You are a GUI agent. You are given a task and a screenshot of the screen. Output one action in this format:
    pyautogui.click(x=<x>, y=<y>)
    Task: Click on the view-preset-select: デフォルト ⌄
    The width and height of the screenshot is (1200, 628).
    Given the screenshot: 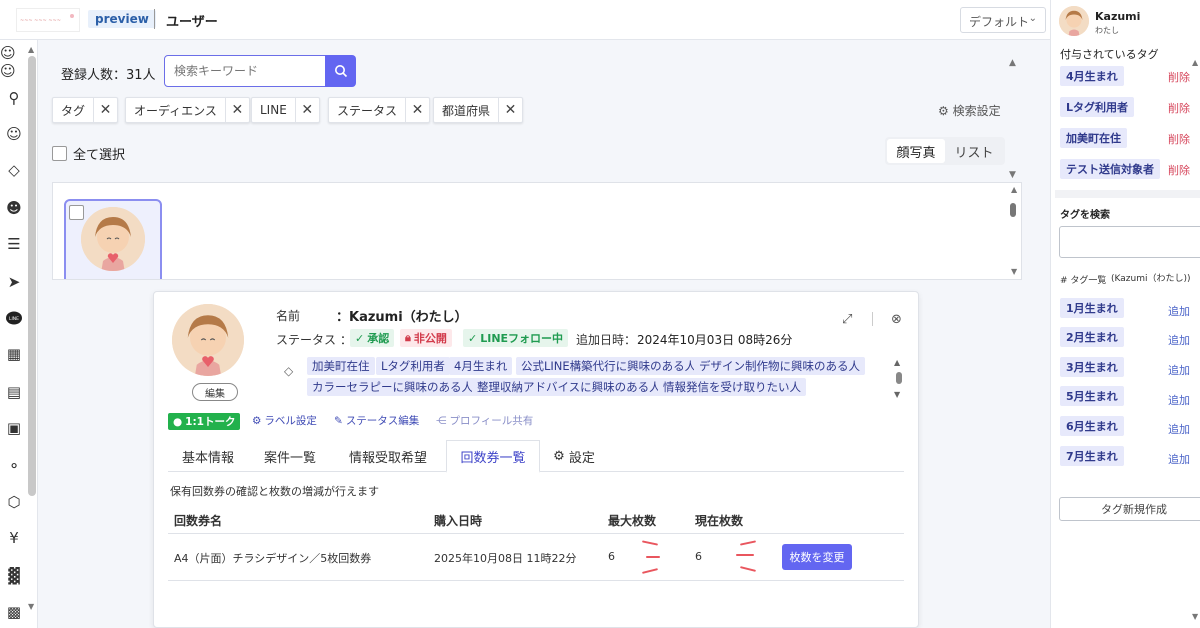 What is the action you would take?
    pyautogui.click(x=1003, y=20)
    